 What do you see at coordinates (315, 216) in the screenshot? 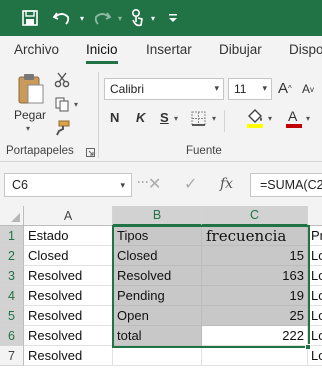
I see `column-header-d` at bounding box center [315, 216].